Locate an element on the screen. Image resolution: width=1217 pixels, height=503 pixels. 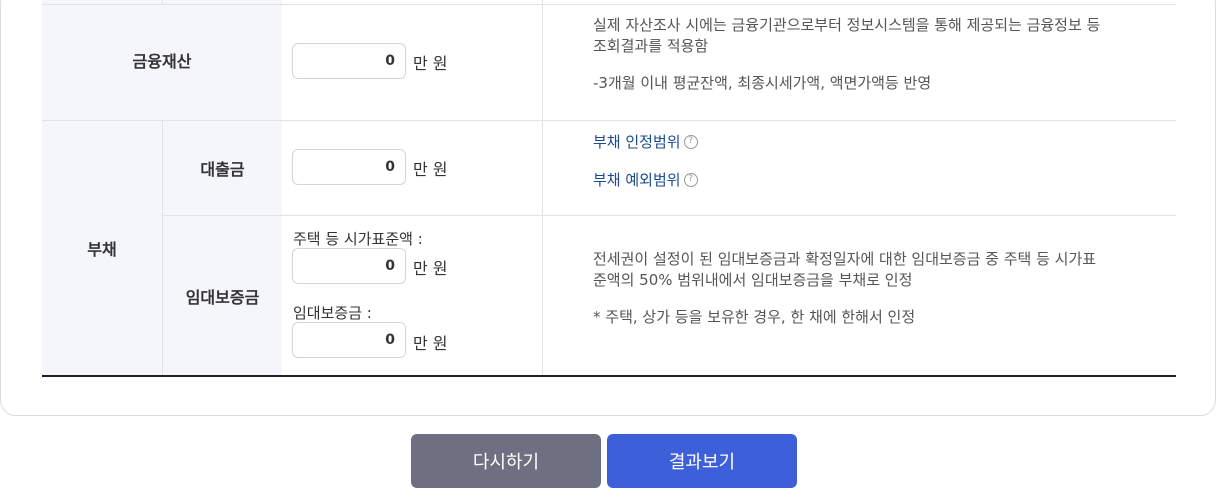
debt-exception-range-label: 부채 예외범위 is located at coordinates (637, 180).